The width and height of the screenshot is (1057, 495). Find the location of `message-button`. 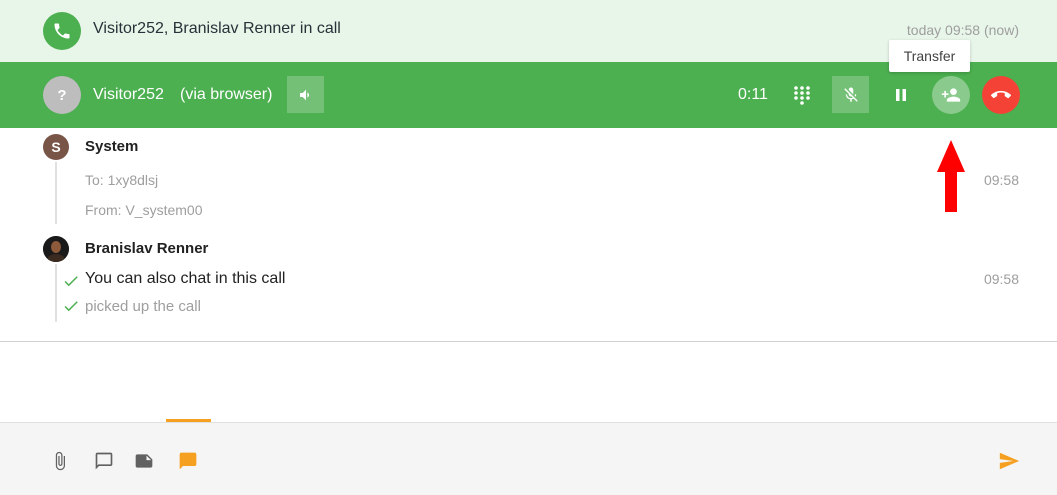

message-button is located at coordinates (188, 461).